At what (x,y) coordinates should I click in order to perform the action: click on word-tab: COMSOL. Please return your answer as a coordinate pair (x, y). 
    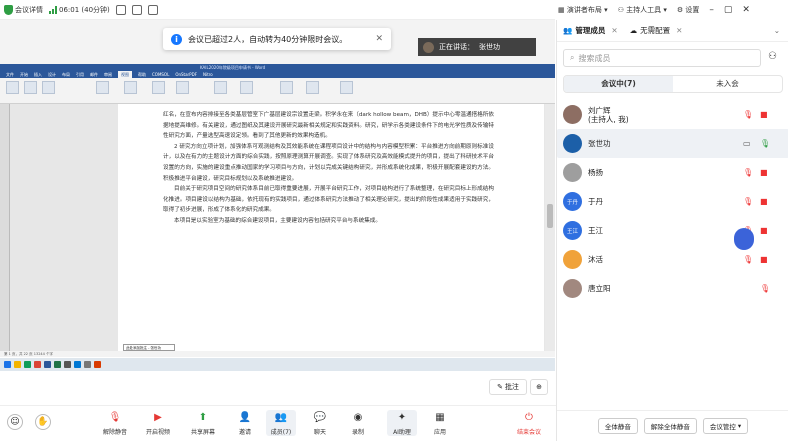
    Looking at the image, I should click on (160, 74).